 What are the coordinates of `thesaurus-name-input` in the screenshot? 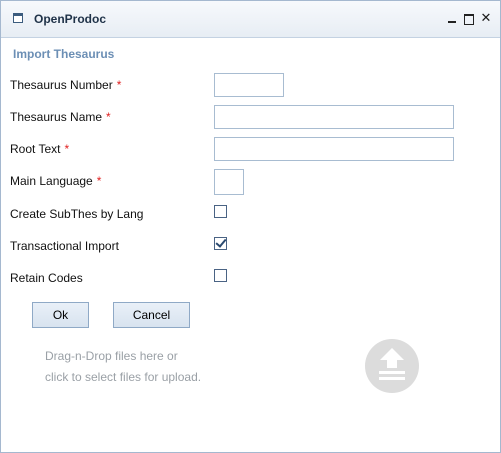 It's located at (334, 117).